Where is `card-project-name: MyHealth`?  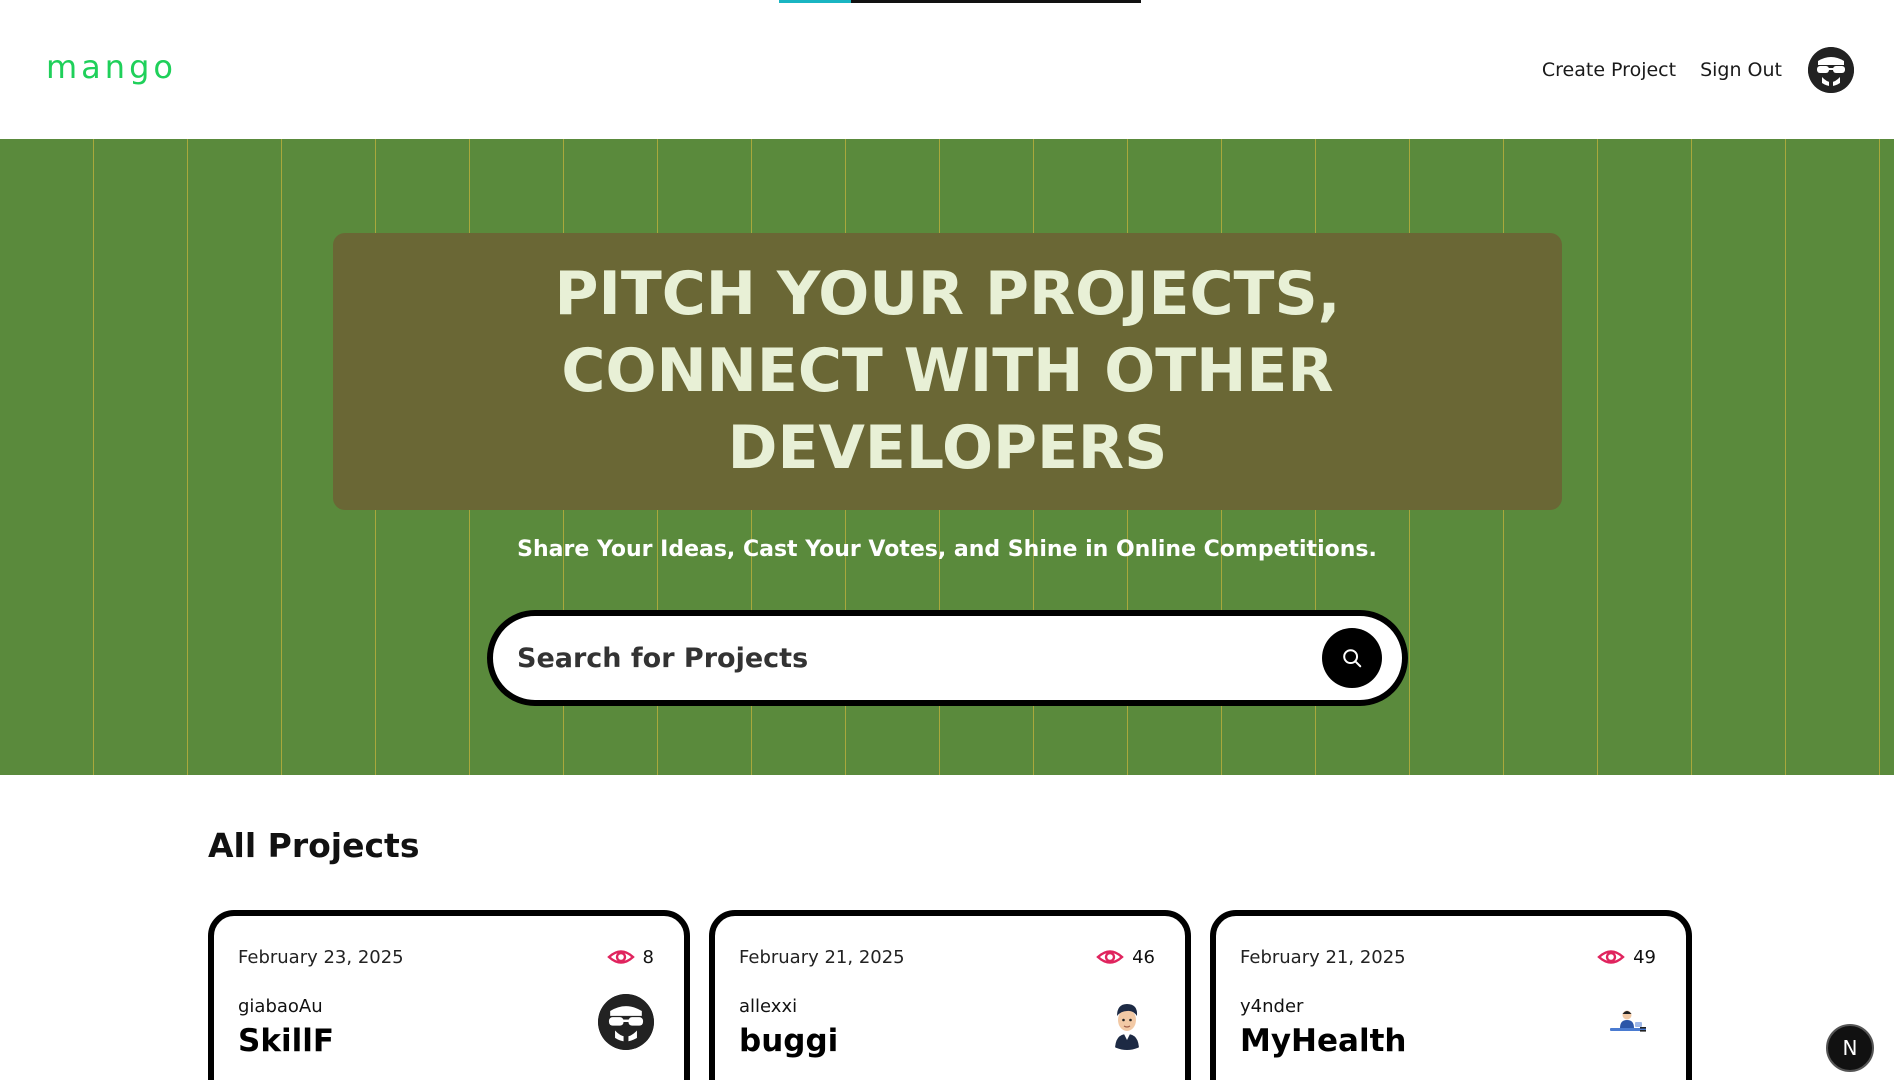
card-project-name: MyHealth is located at coordinates (1323, 1041).